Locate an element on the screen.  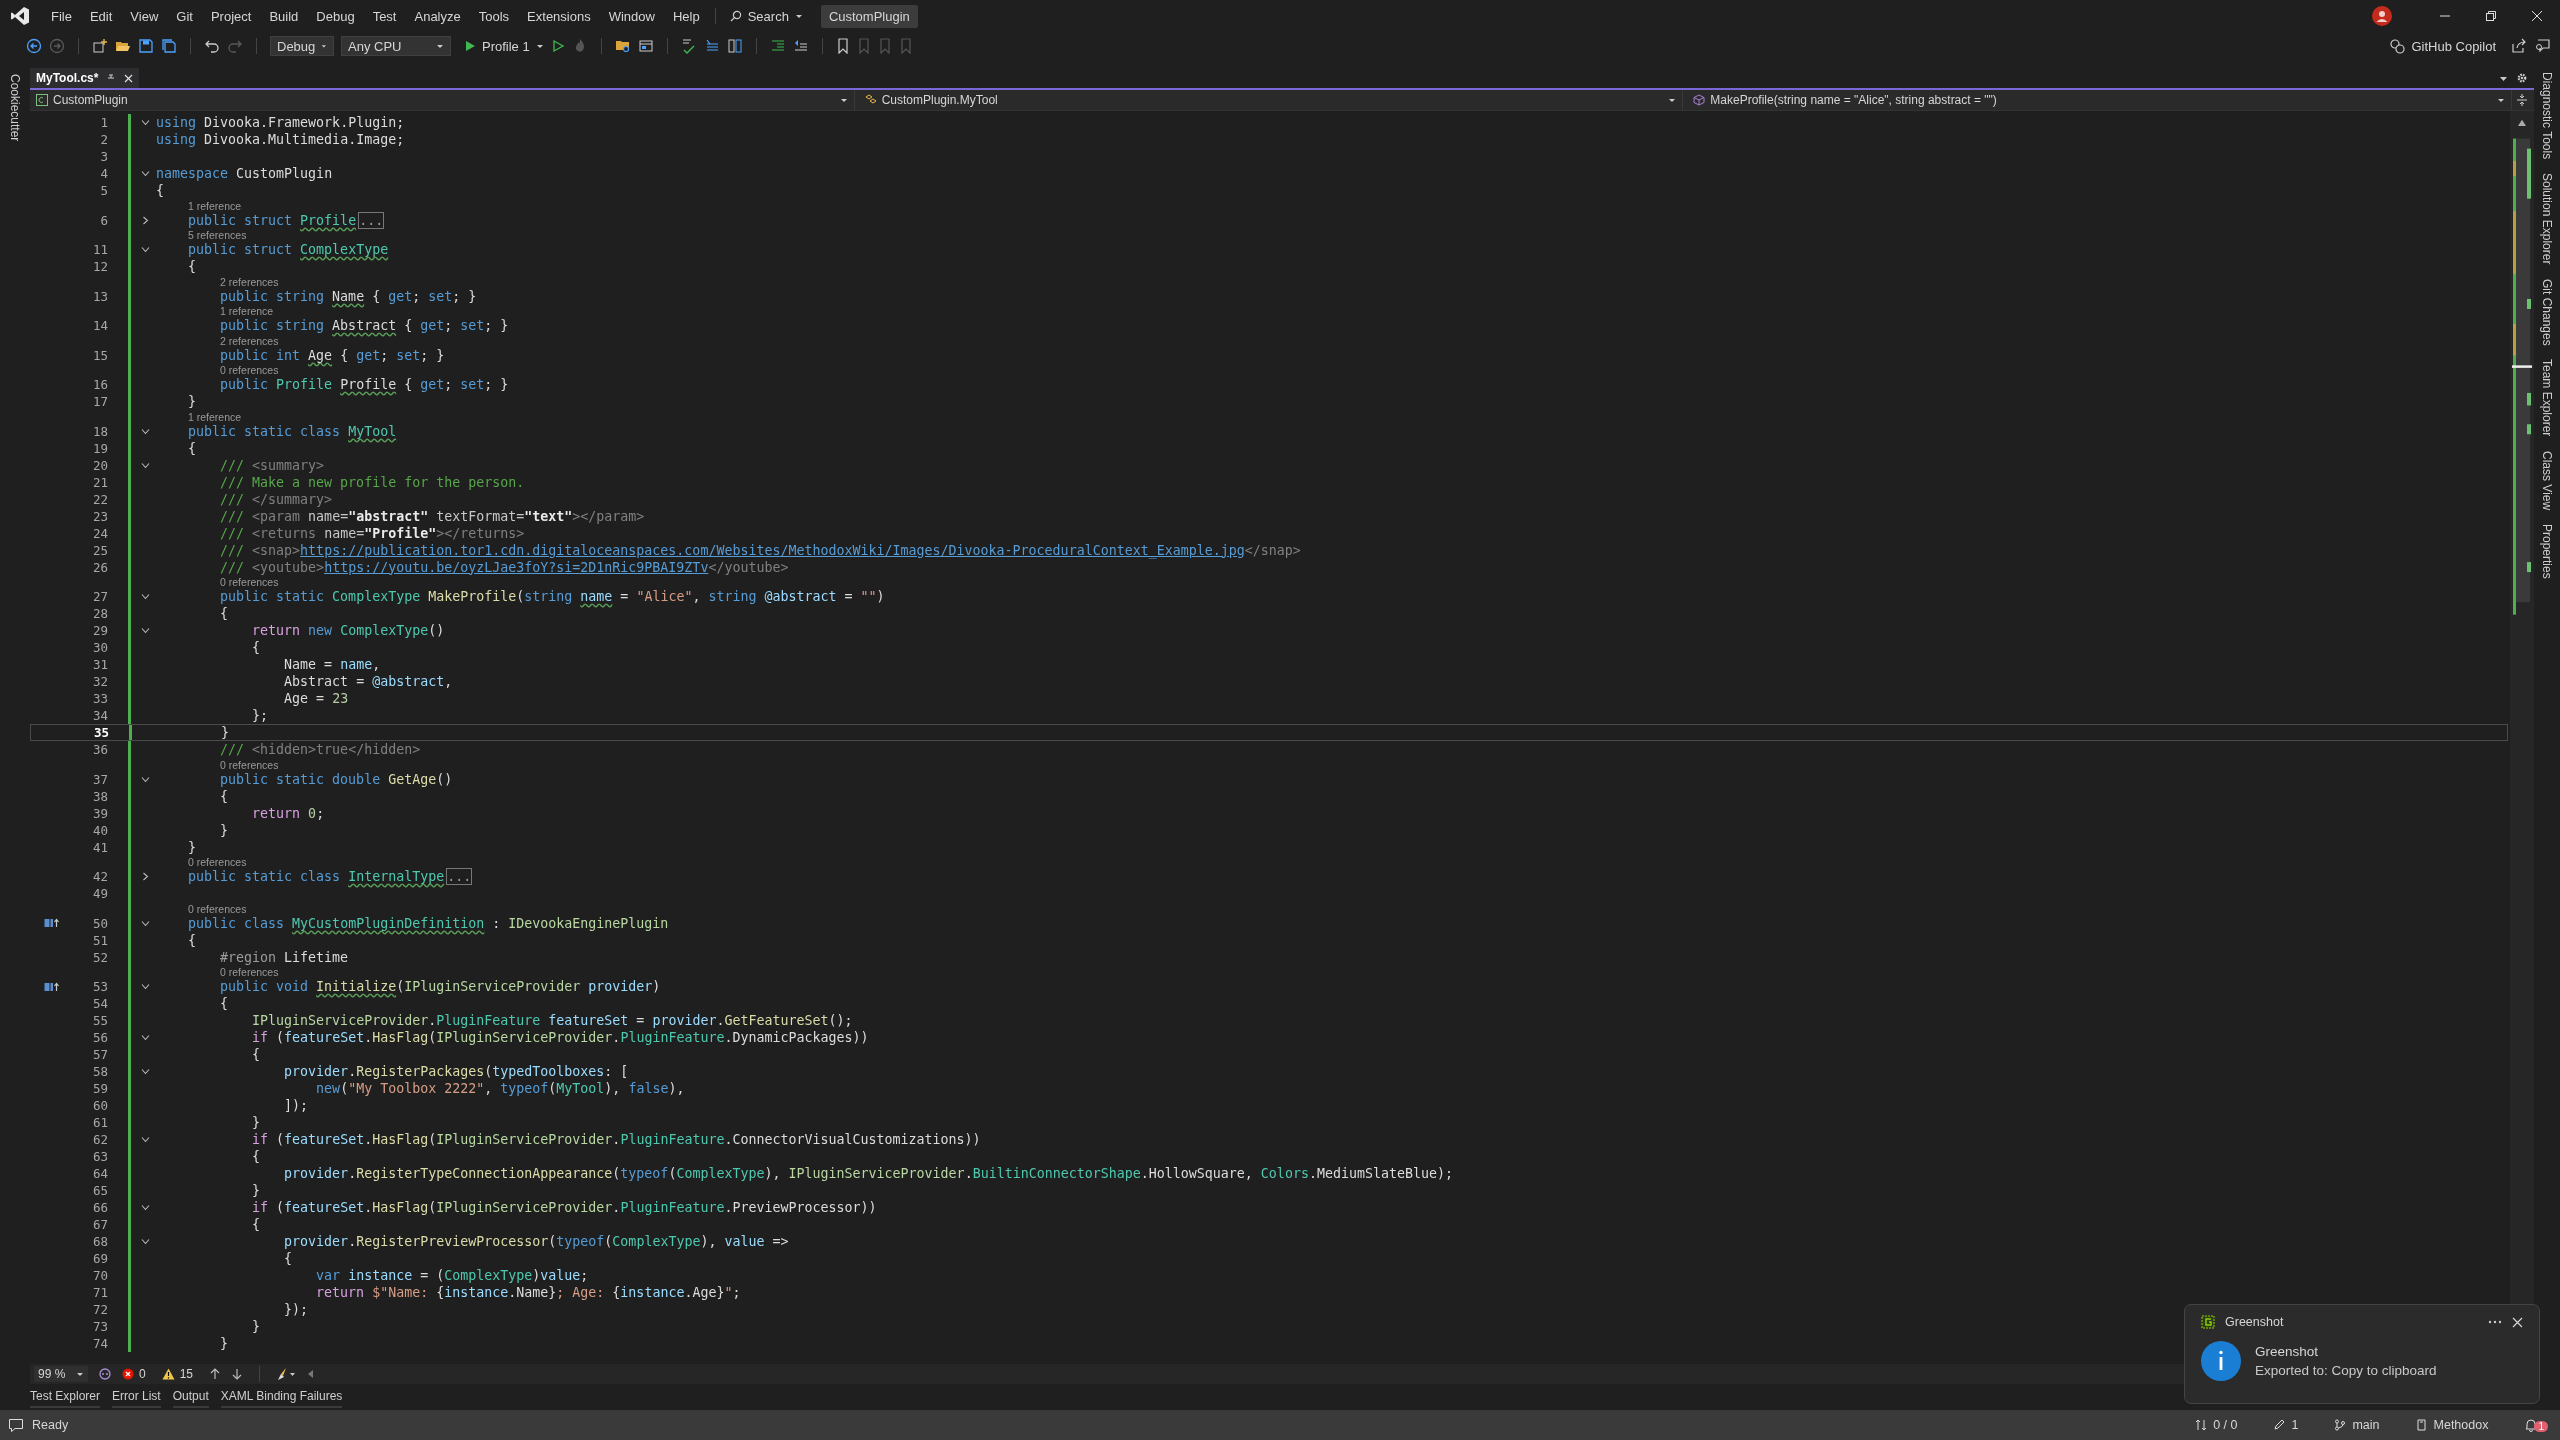
branch-indicator: main is located at coordinates (2357, 1425).